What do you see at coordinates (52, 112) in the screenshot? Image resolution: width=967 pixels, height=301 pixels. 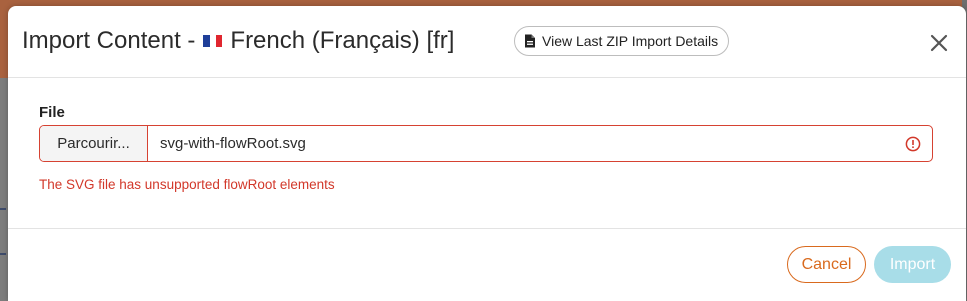 I see `file-field-label: File` at bounding box center [52, 112].